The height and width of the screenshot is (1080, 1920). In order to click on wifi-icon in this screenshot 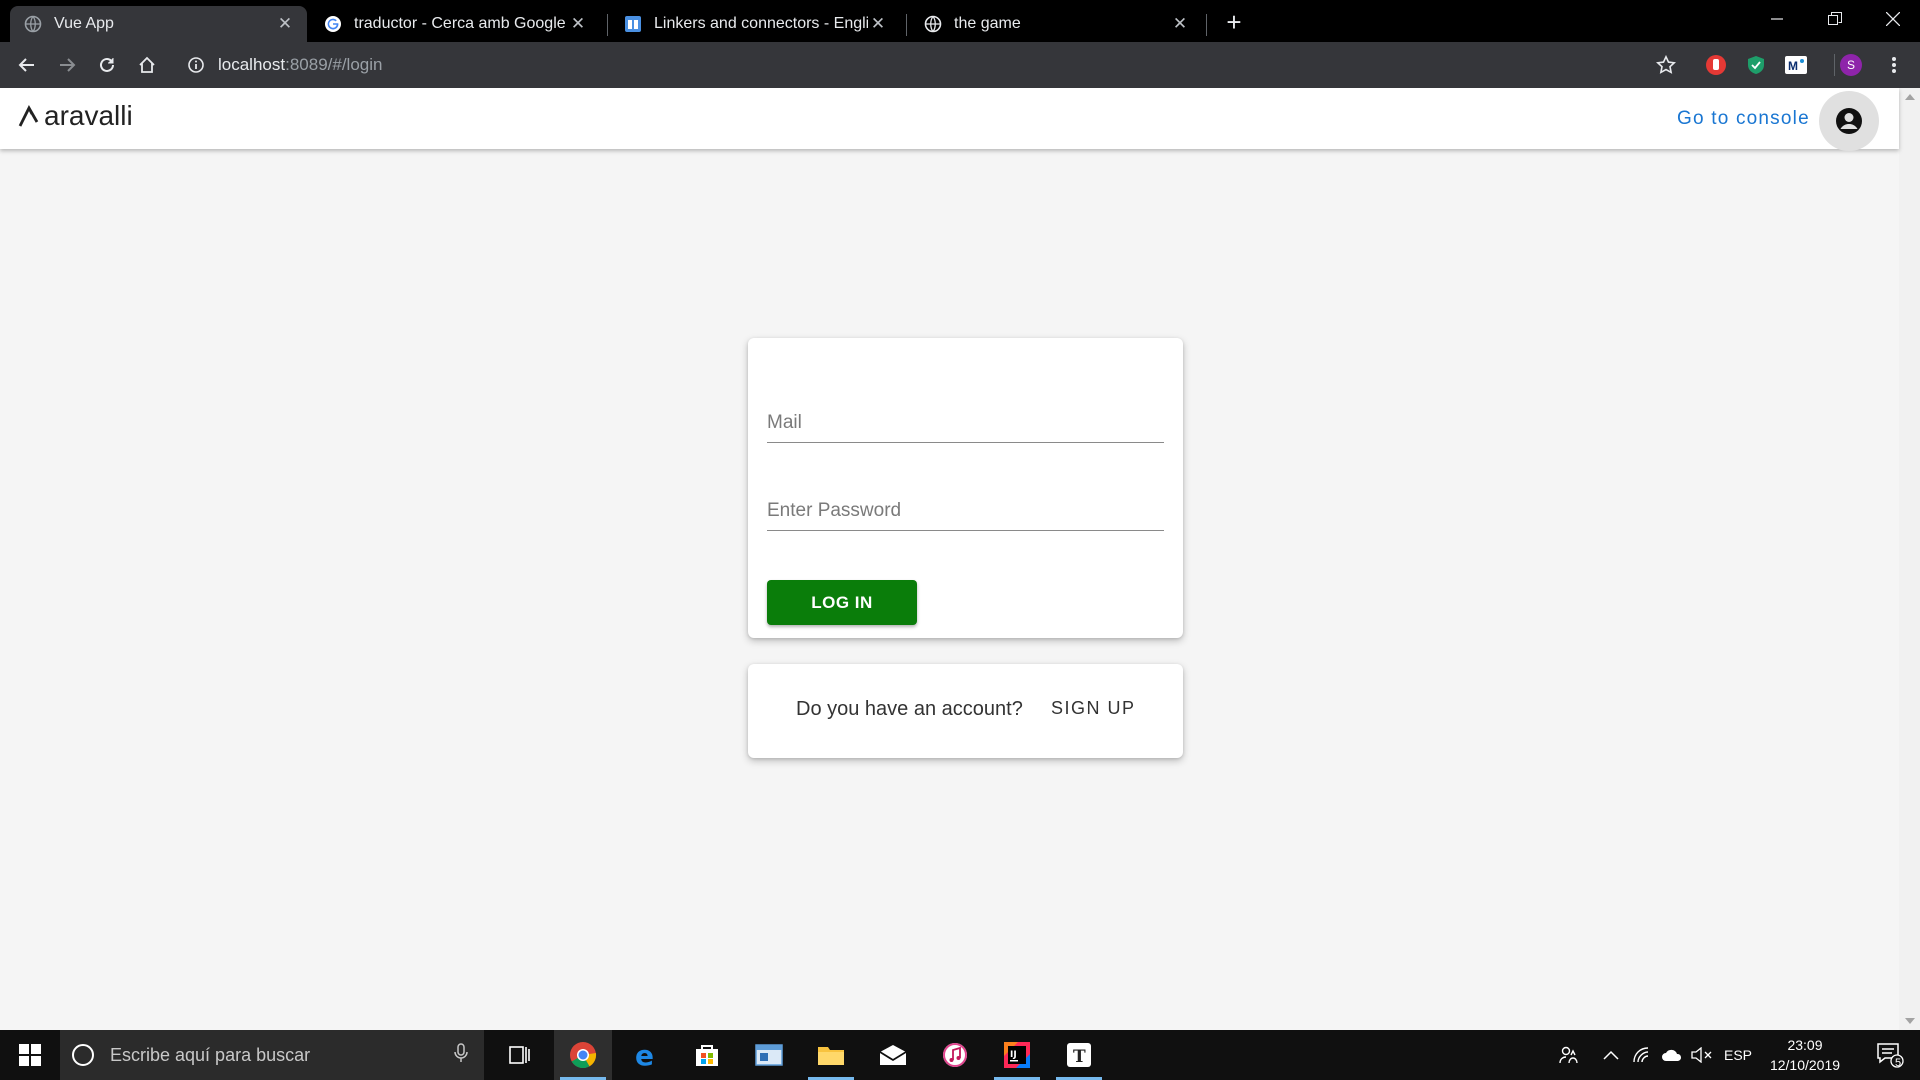, I will do `click(1641, 1055)`.